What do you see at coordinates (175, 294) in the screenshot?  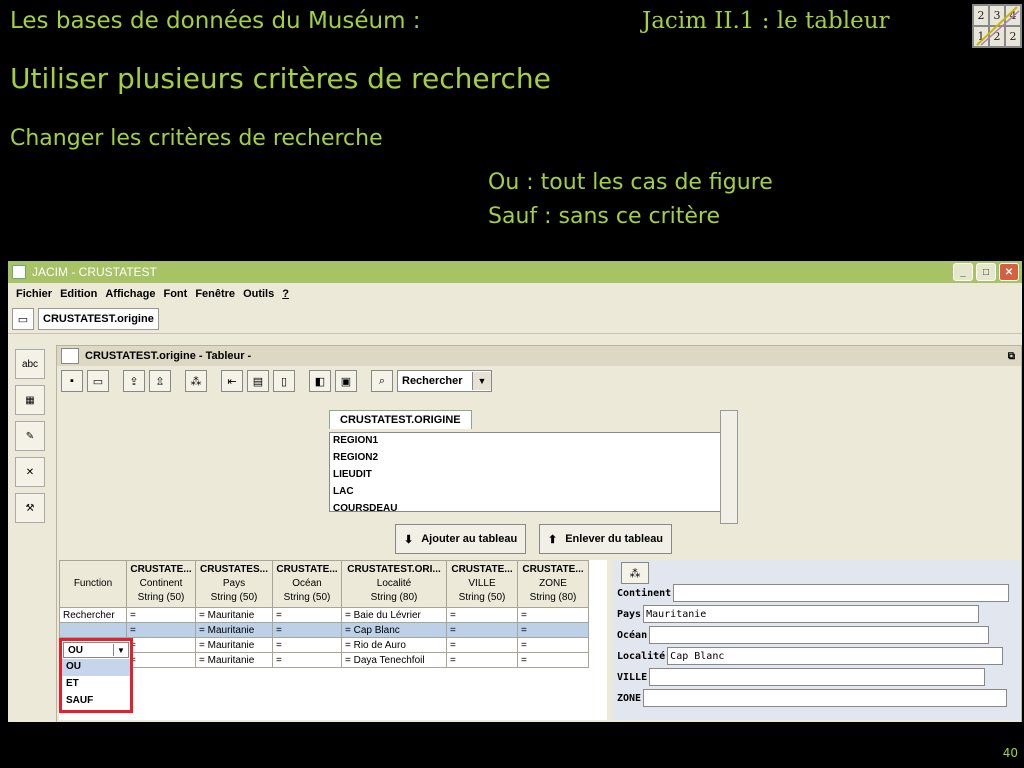 I see `menu-font: Font` at bounding box center [175, 294].